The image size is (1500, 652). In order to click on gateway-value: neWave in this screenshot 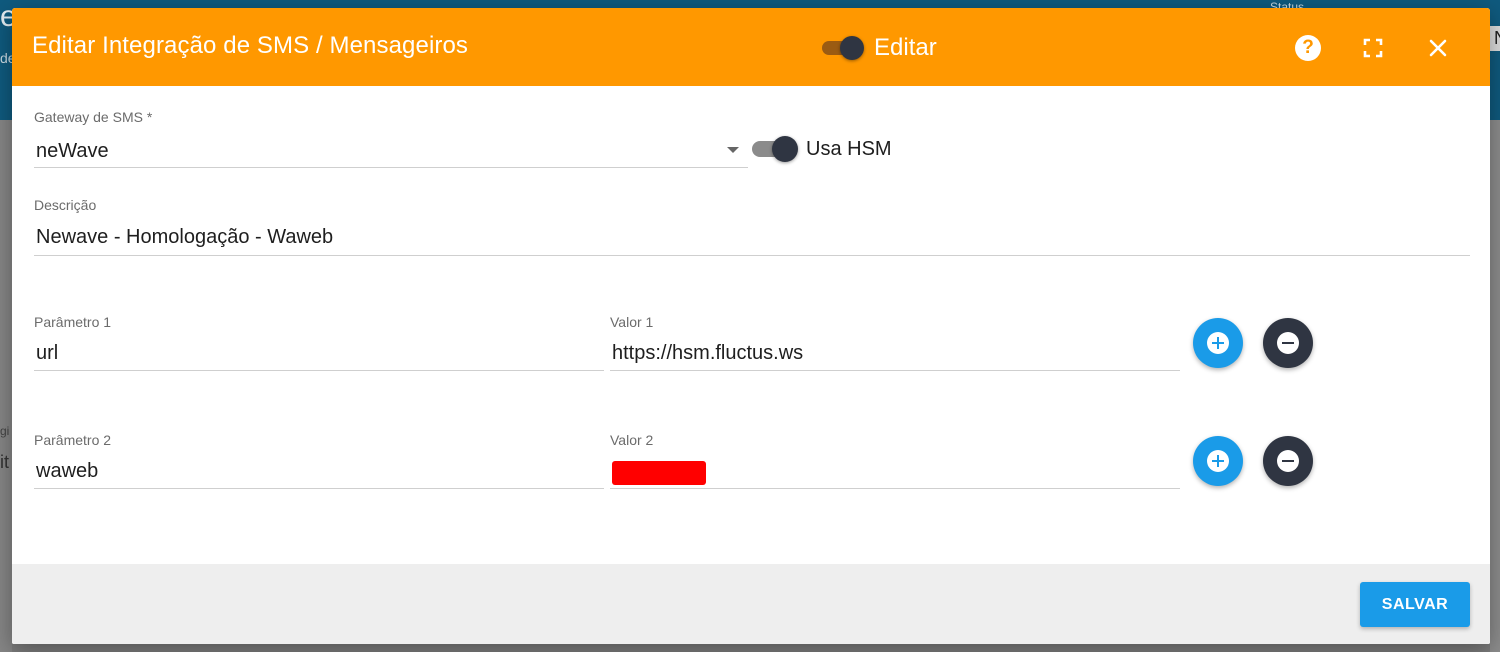, I will do `click(72, 151)`.